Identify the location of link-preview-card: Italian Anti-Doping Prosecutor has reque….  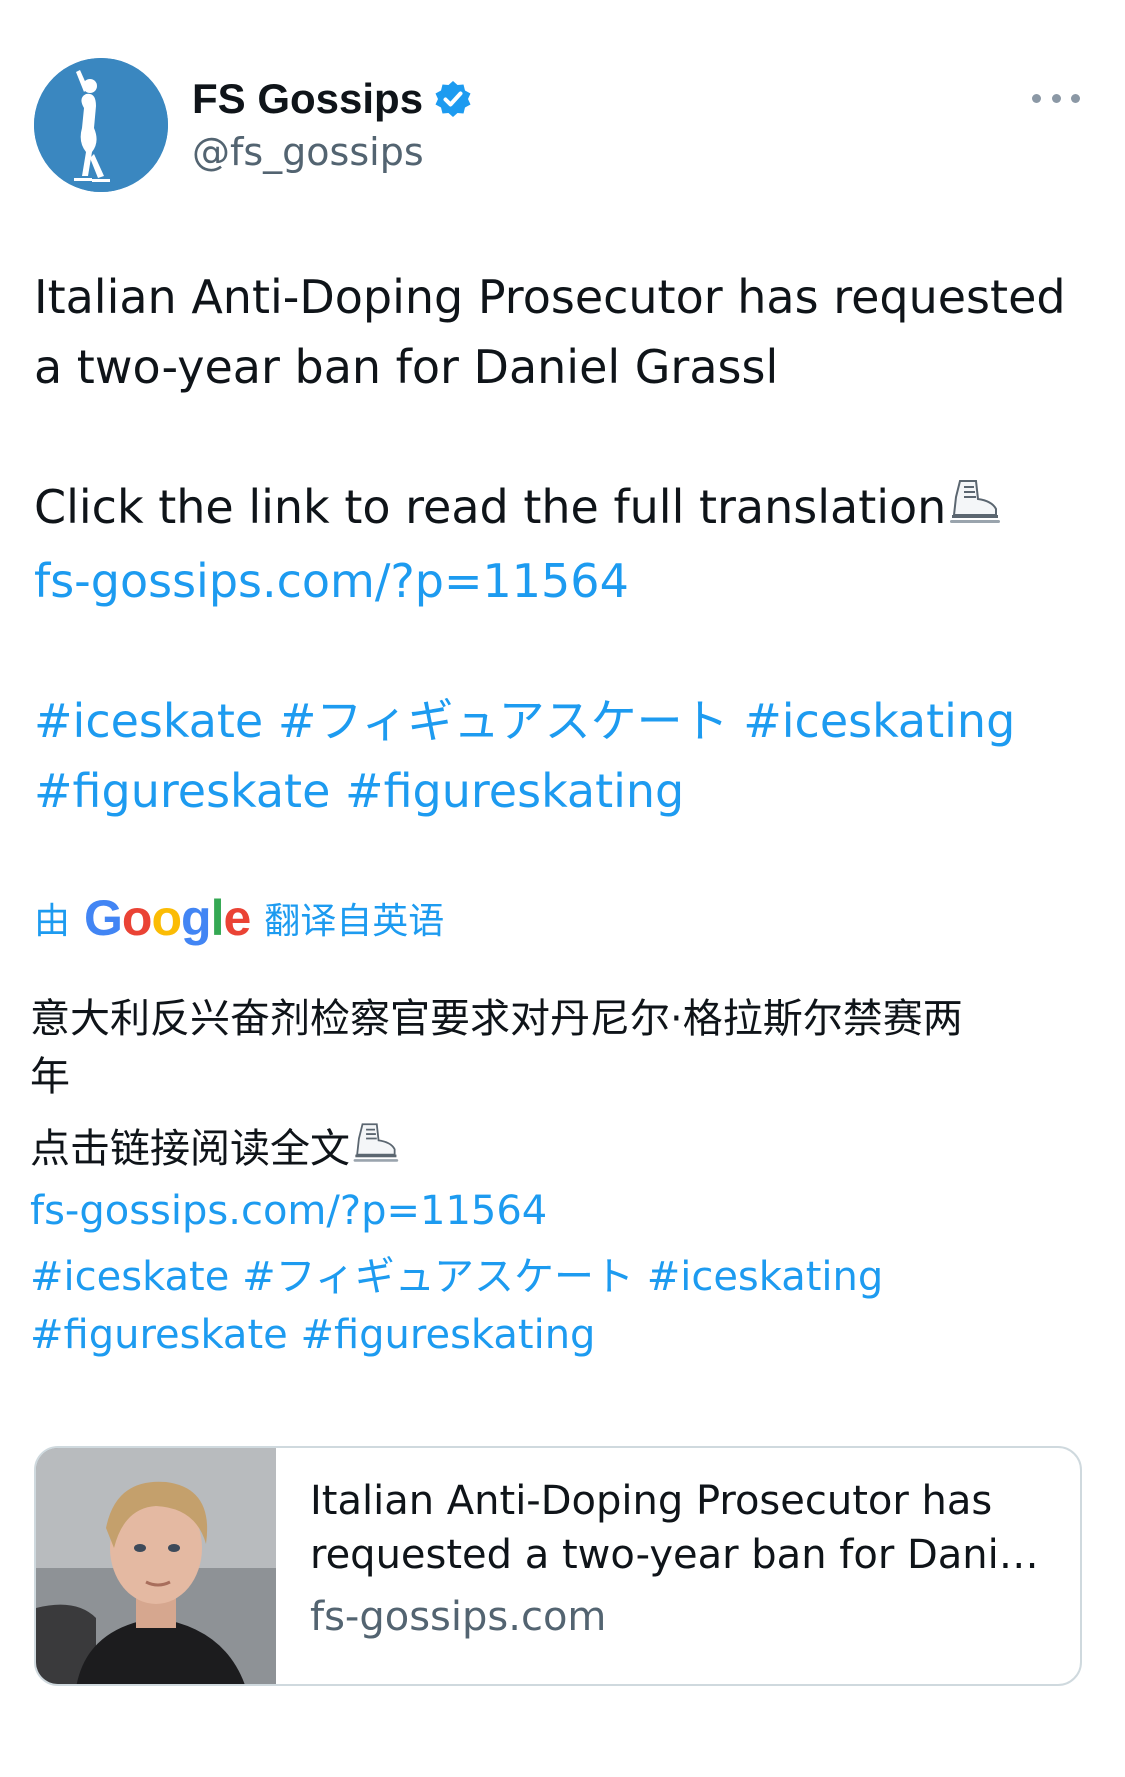
(558, 1566).